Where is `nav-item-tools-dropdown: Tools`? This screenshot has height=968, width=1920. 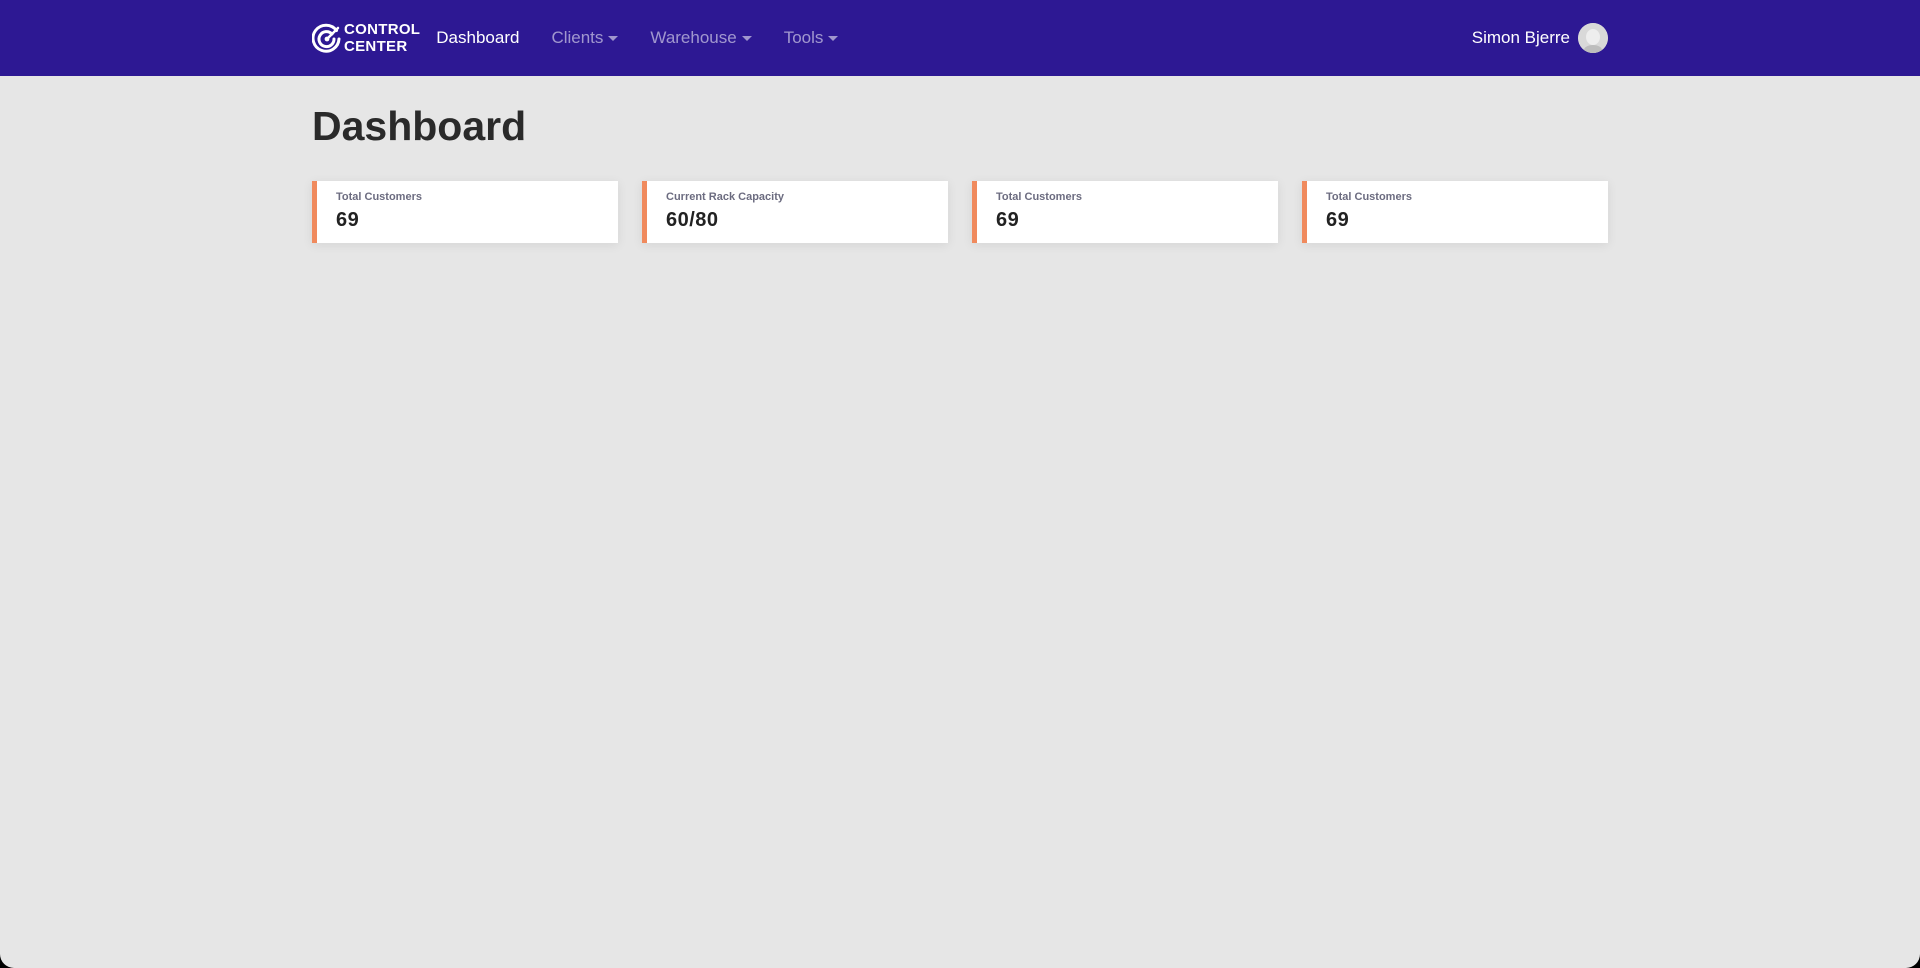 nav-item-tools-dropdown: Tools is located at coordinates (811, 38).